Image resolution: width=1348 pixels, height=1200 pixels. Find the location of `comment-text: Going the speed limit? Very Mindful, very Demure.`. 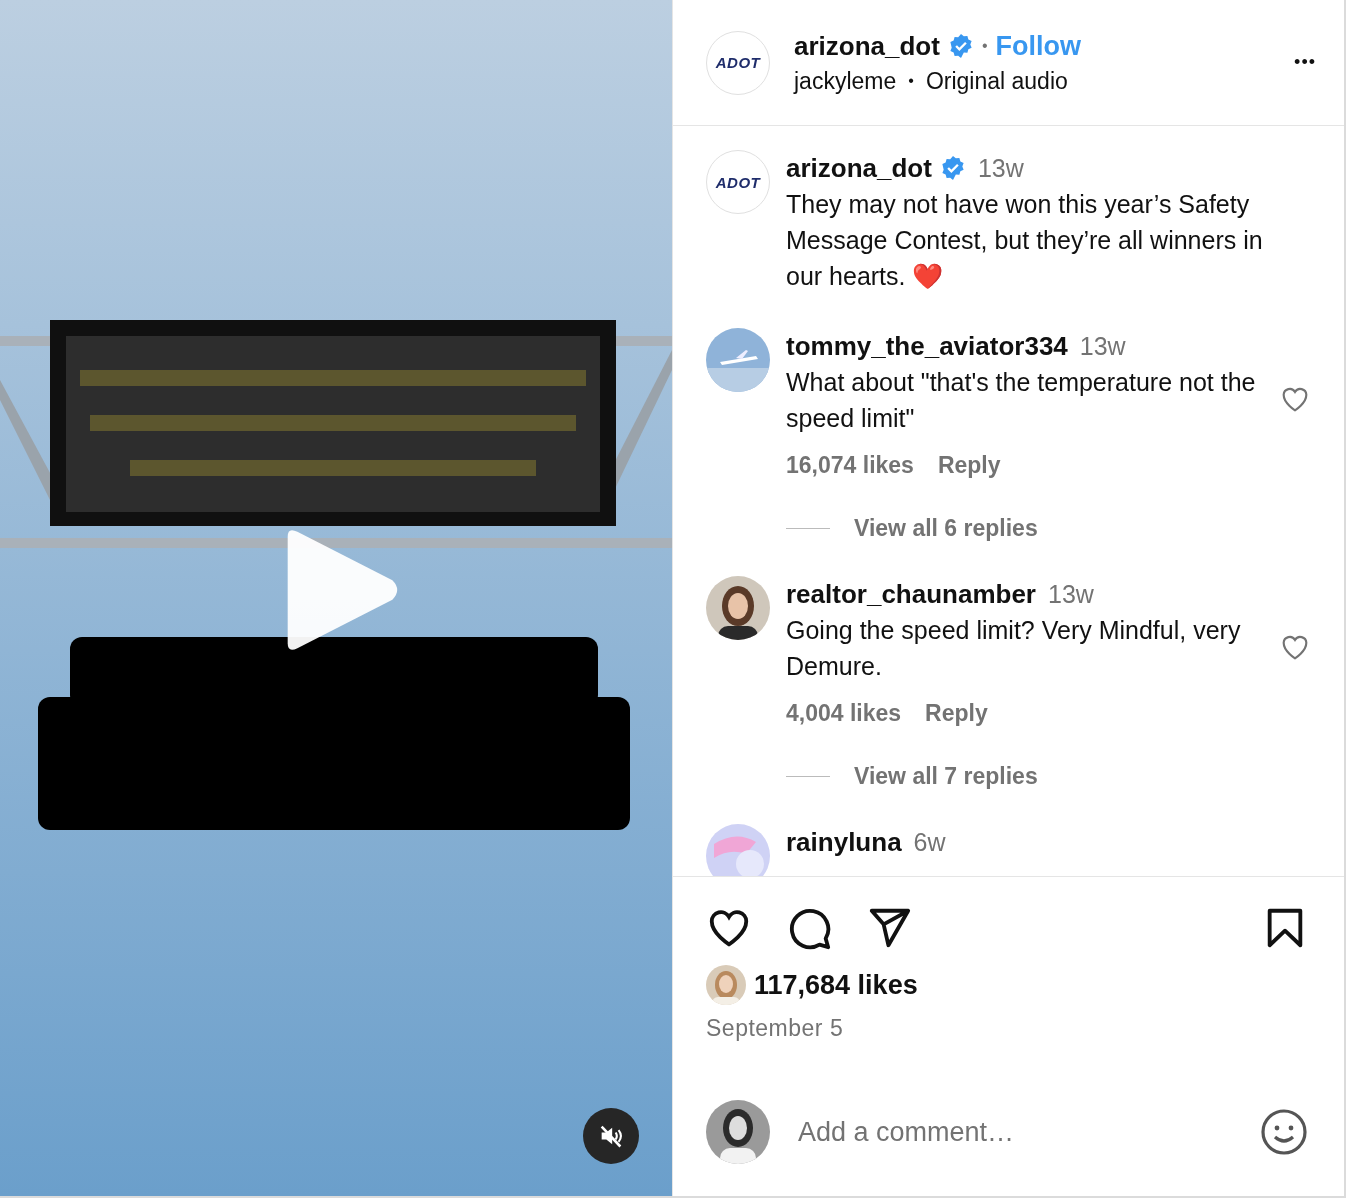

comment-text: Going the speed limit? Very Mindful, very Demure. is located at coordinates (1014, 648).